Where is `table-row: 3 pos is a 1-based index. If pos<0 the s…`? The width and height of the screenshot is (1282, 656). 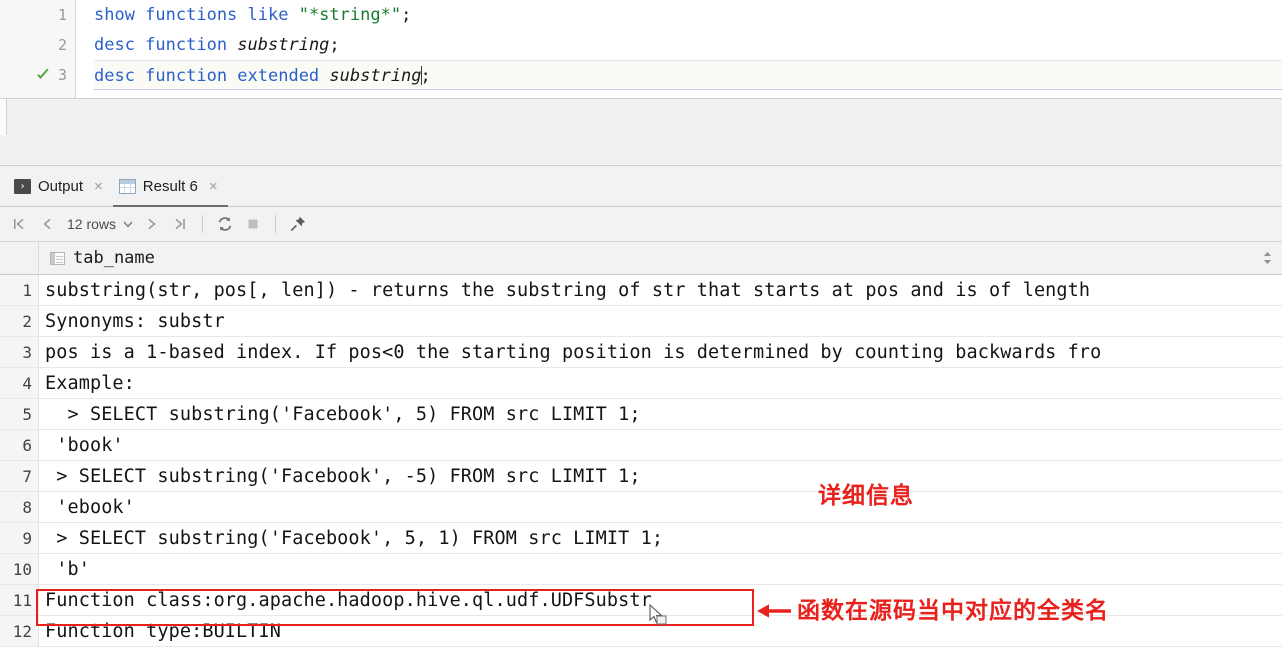
table-row: 3 pos is a 1-based index. If pos<0 the s… is located at coordinates (641, 352).